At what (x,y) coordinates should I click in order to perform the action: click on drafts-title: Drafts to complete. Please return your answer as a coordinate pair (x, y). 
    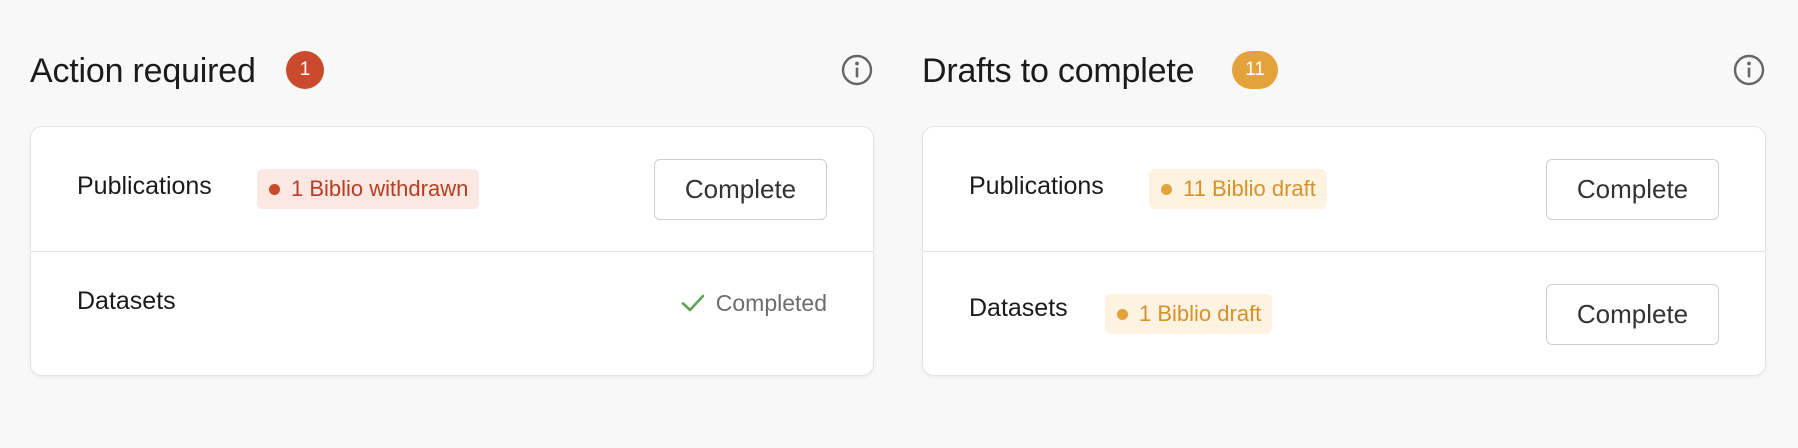
    Looking at the image, I should click on (1058, 71).